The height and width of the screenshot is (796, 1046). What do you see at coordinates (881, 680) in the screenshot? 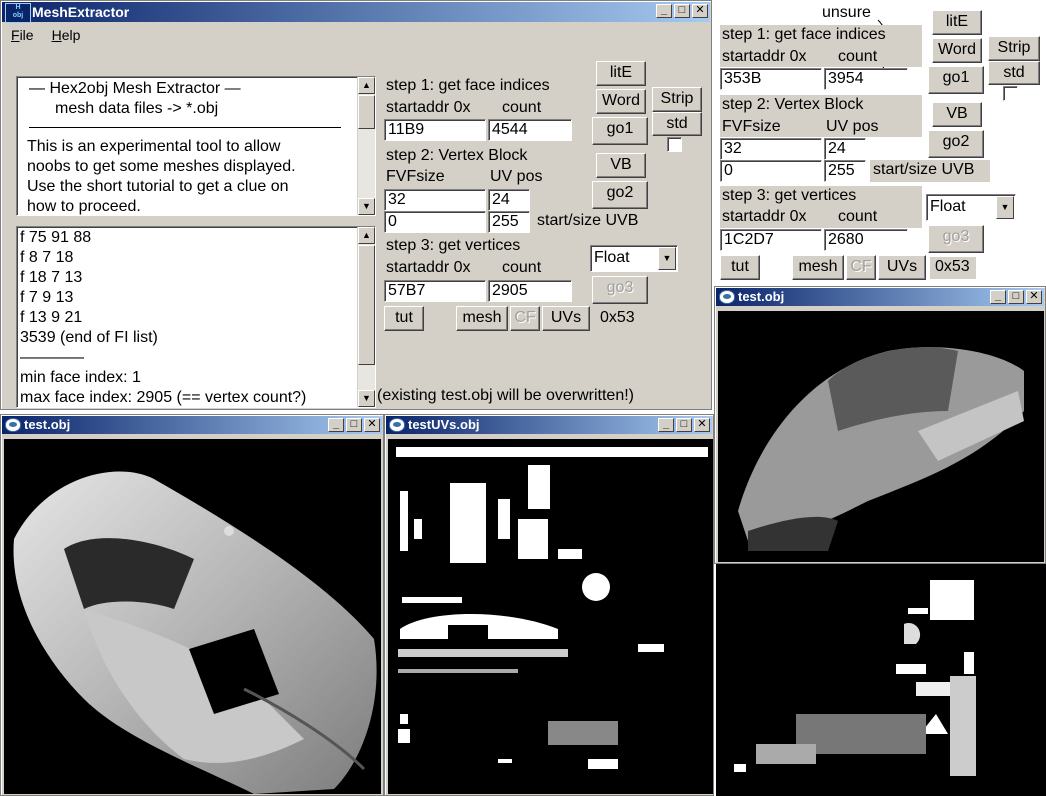
I see `uv-viewport-right` at bounding box center [881, 680].